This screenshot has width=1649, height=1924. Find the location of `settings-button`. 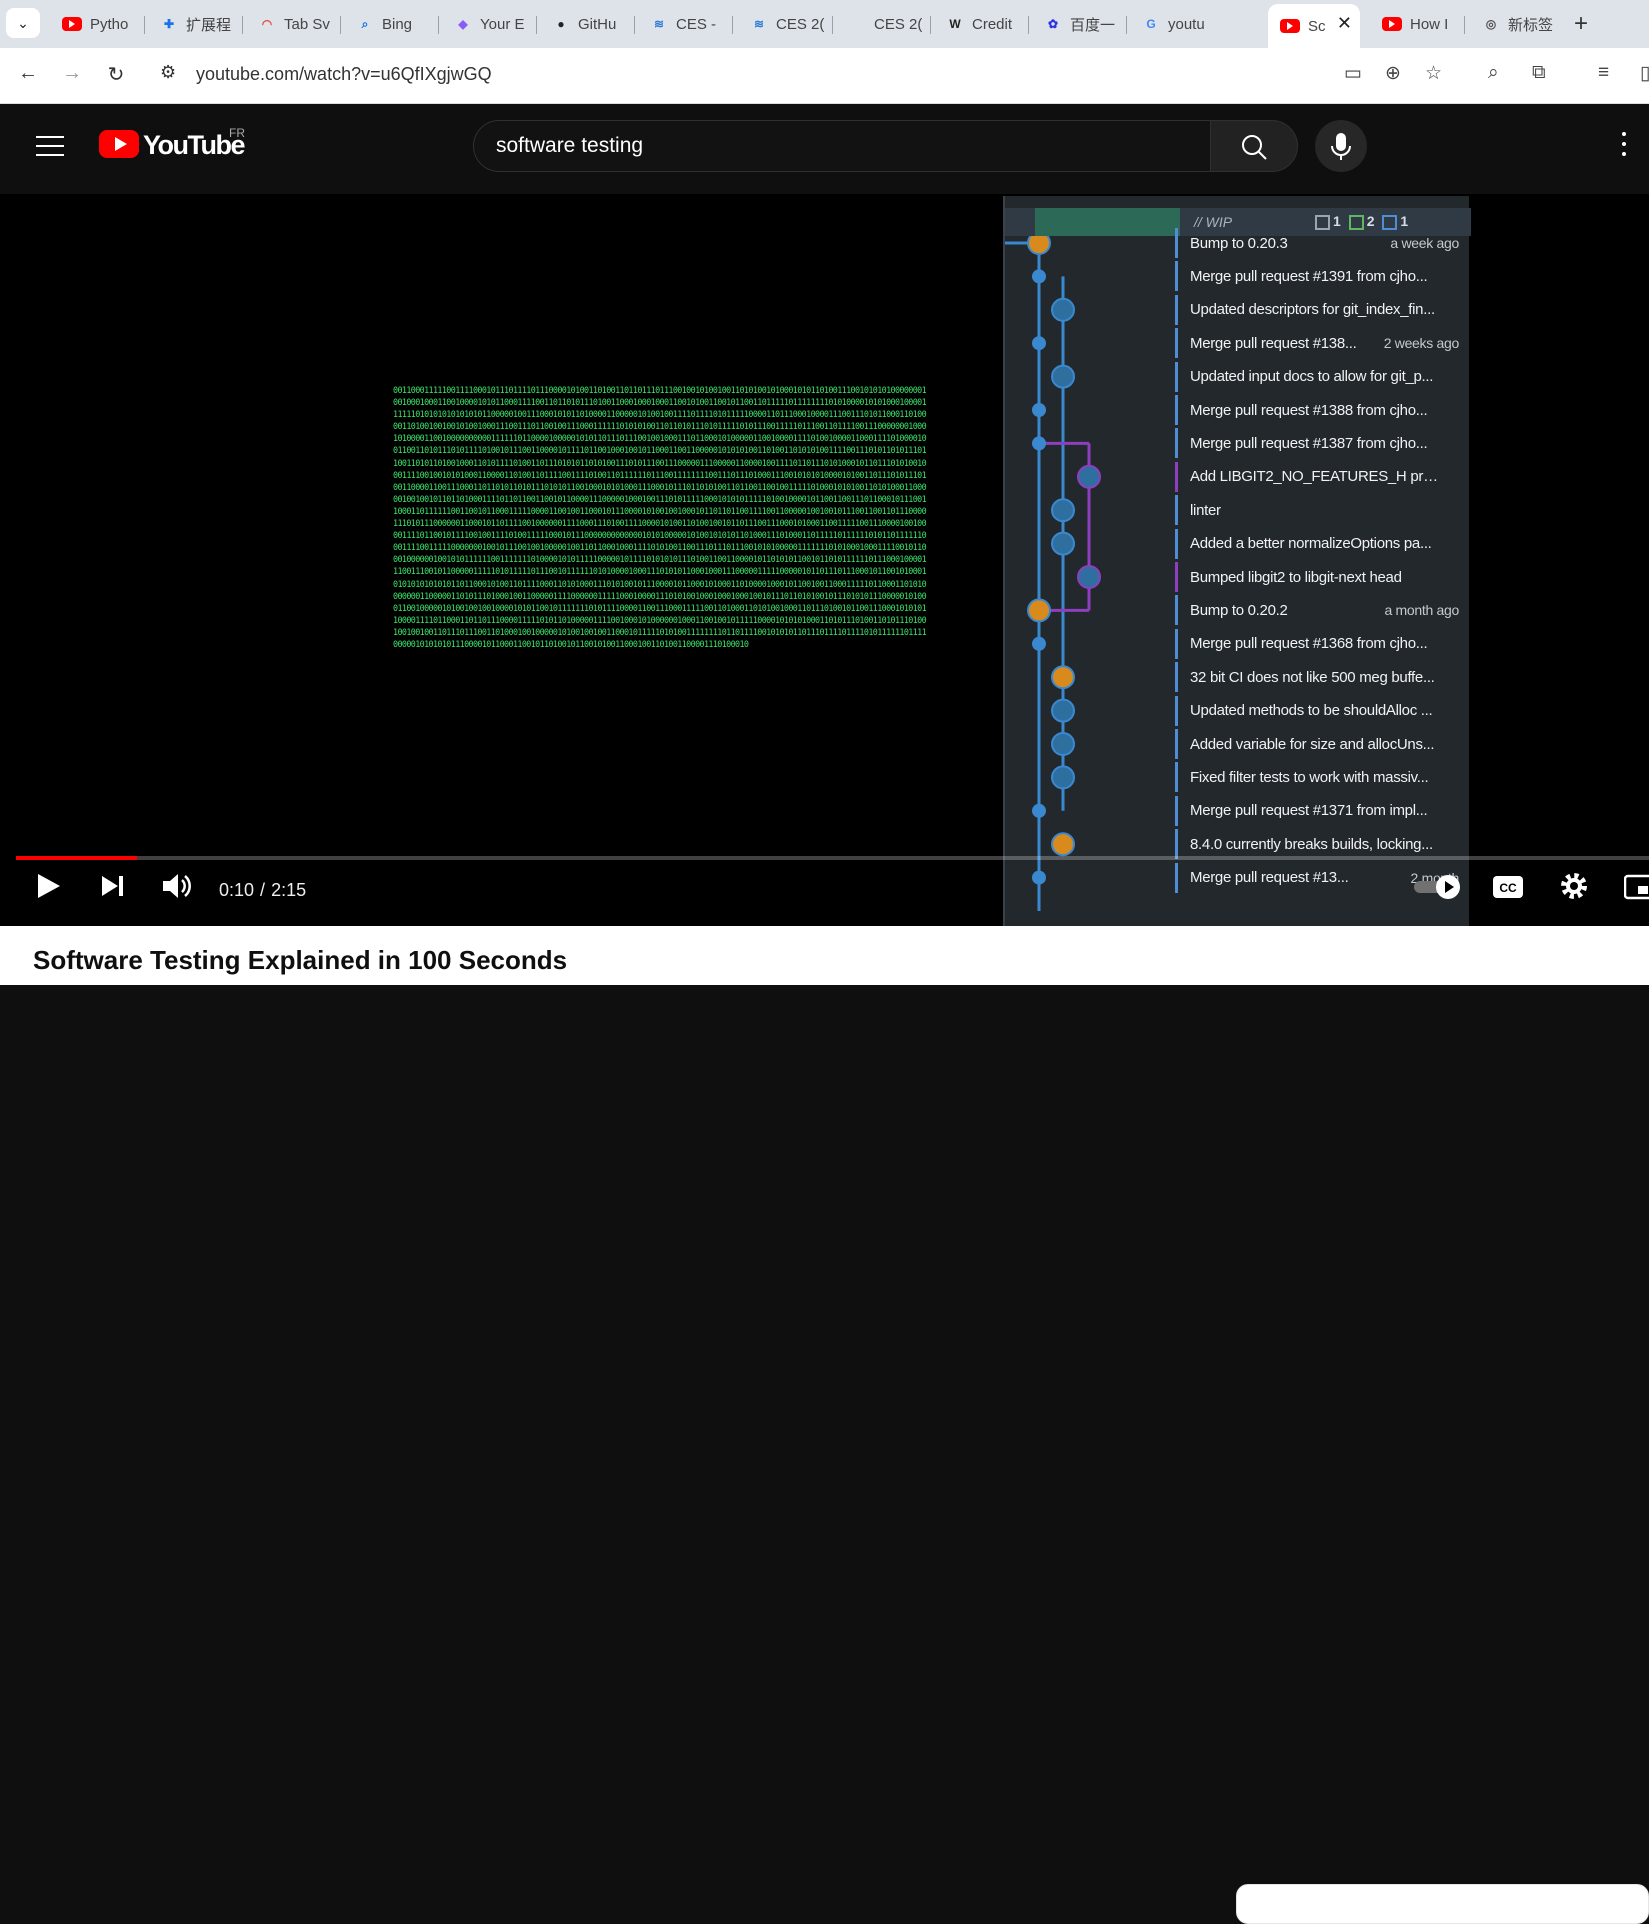

settings-button is located at coordinates (1574, 888).